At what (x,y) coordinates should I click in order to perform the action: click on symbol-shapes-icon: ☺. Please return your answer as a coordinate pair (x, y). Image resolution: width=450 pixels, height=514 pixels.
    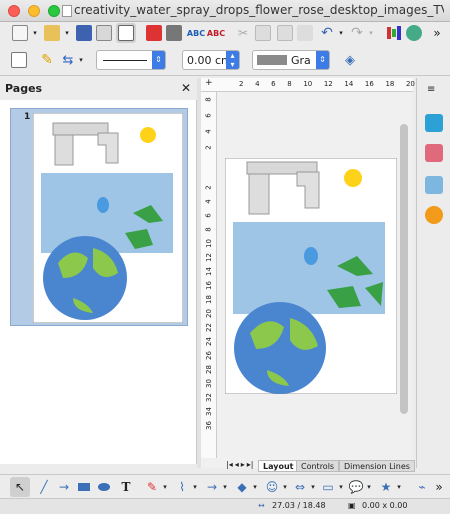
    Looking at the image, I should click on (272, 487).